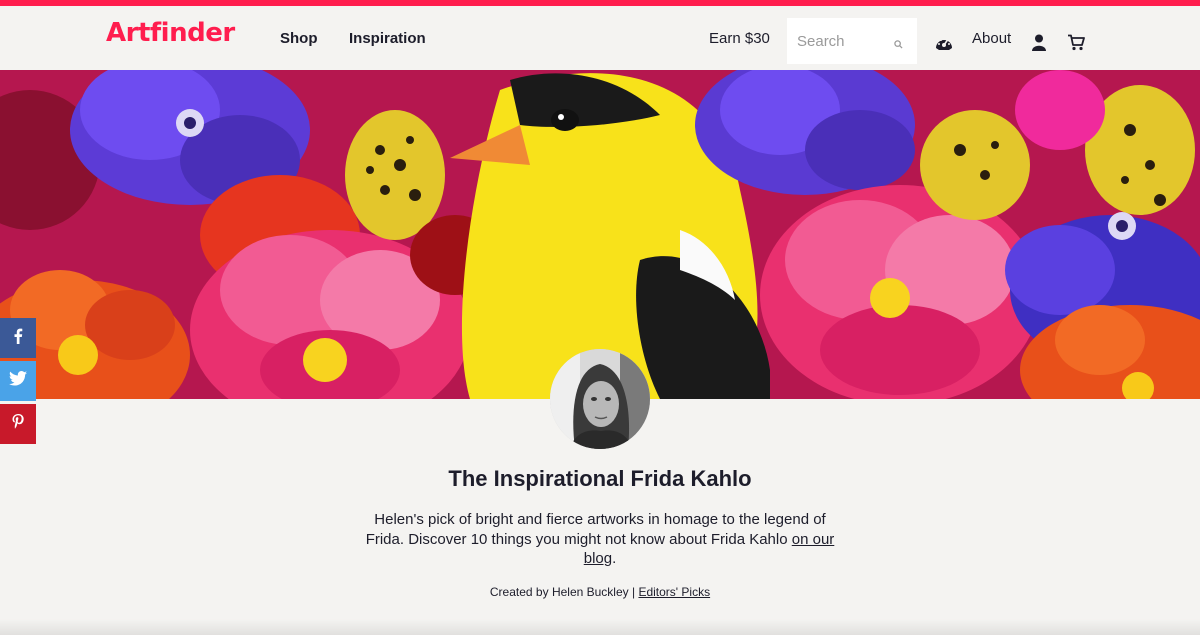  Describe the element at coordinates (170, 33) in the screenshot. I see `artfinder-logo: Artfinder` at that location.